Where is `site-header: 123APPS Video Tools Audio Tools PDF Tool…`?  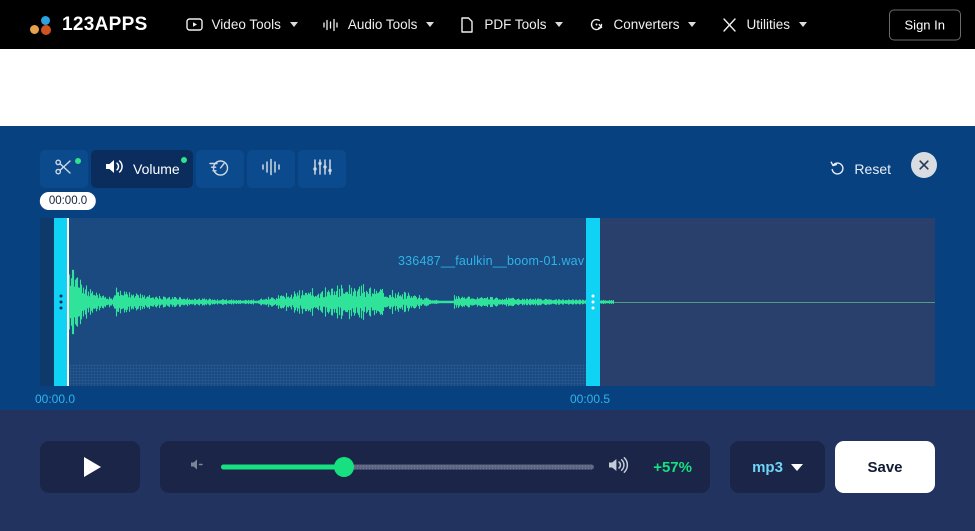 site-header: 123APPS Video Tools Audio Tools PDF Tool… is located at coordinates (487, 24).